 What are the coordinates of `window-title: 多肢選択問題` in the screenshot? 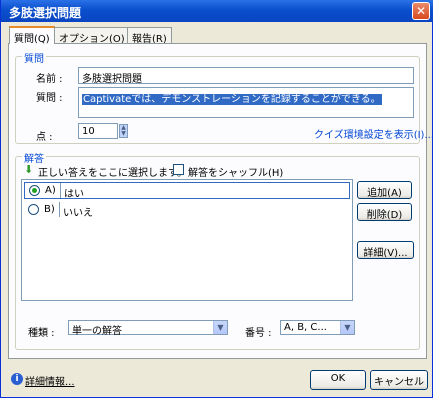 It's located at (45, 13).